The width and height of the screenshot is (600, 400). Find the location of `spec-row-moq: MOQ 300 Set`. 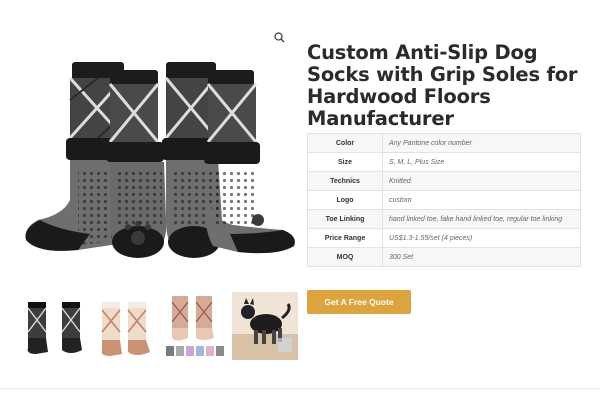

spec-row-moq: MOQ 300 Set is located at coordinates (444, 257).